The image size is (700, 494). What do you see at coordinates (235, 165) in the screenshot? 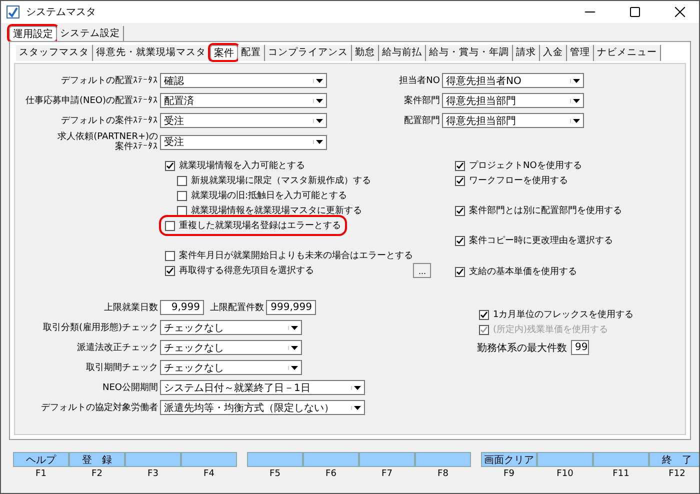
I see `checkbox: 就業現場情報を入力可能とする` at bounding box center [235, 165].